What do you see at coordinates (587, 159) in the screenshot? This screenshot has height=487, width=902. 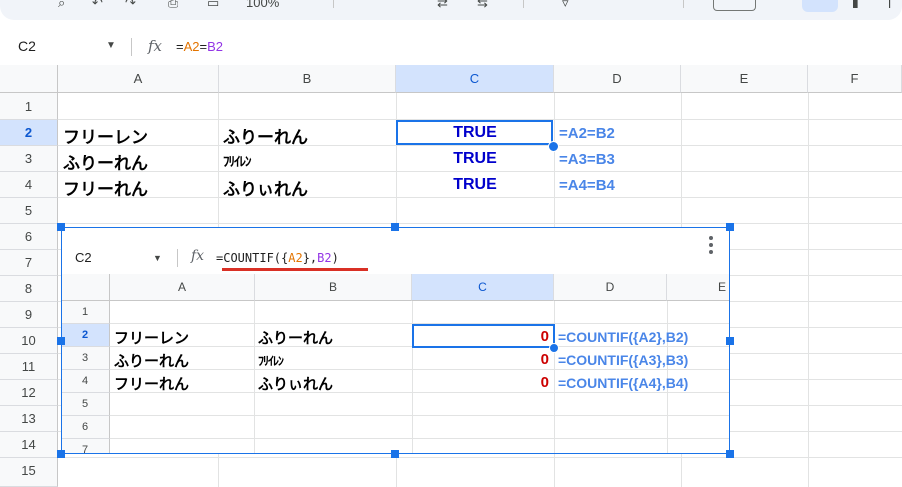 I see `cell-d3: =A3=B3` at bounding box center [587, 159].